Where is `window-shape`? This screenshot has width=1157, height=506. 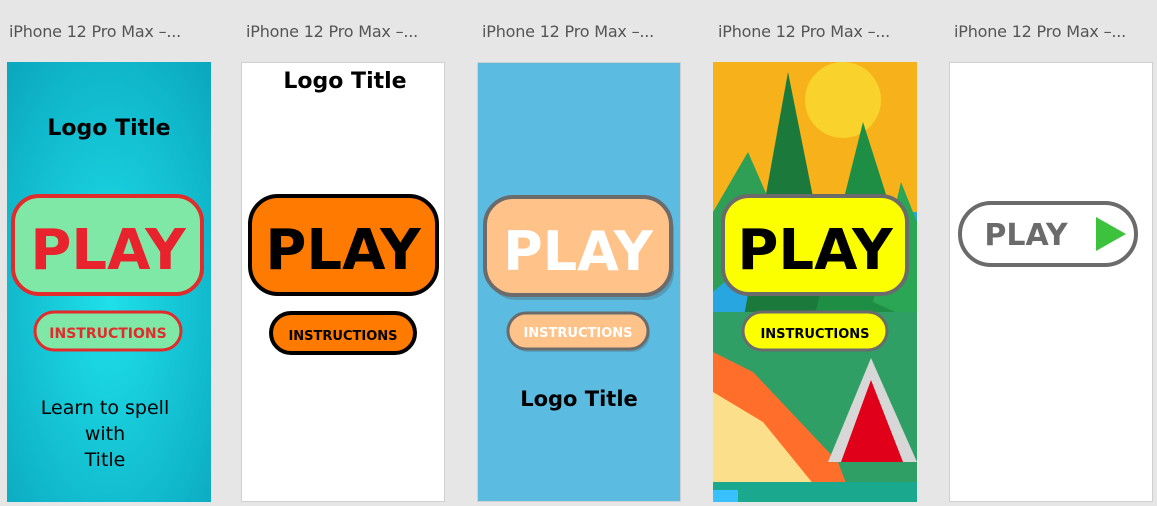
window-shape is located at coordinates (725, 496).